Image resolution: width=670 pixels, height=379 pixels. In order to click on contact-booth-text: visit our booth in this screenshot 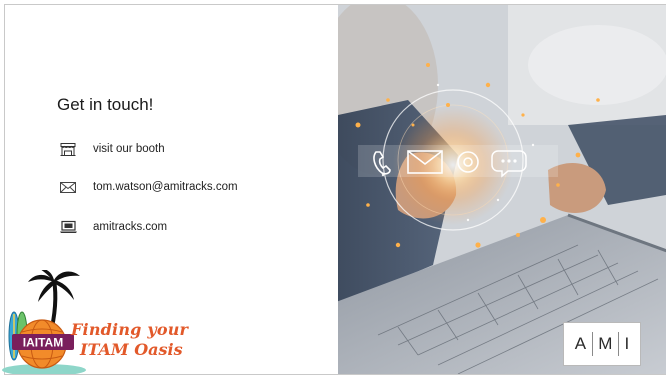, I will do `click(129, 149)`.